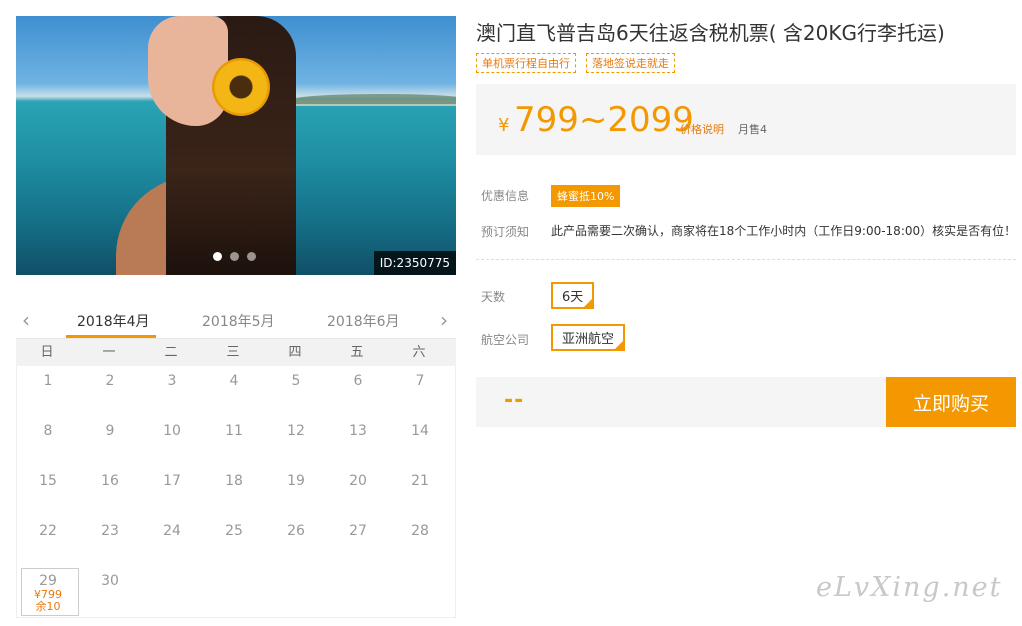  I want to click on product-title: 澳门直飞普吉岛6天往返含税机票( 含20KG行李托运), so click(710, 33).